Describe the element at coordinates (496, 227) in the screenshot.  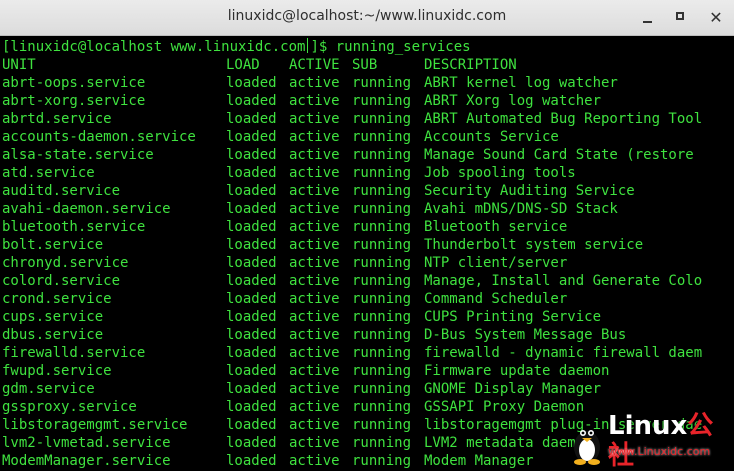
I see `service-description: Bluetooth service` at that location.